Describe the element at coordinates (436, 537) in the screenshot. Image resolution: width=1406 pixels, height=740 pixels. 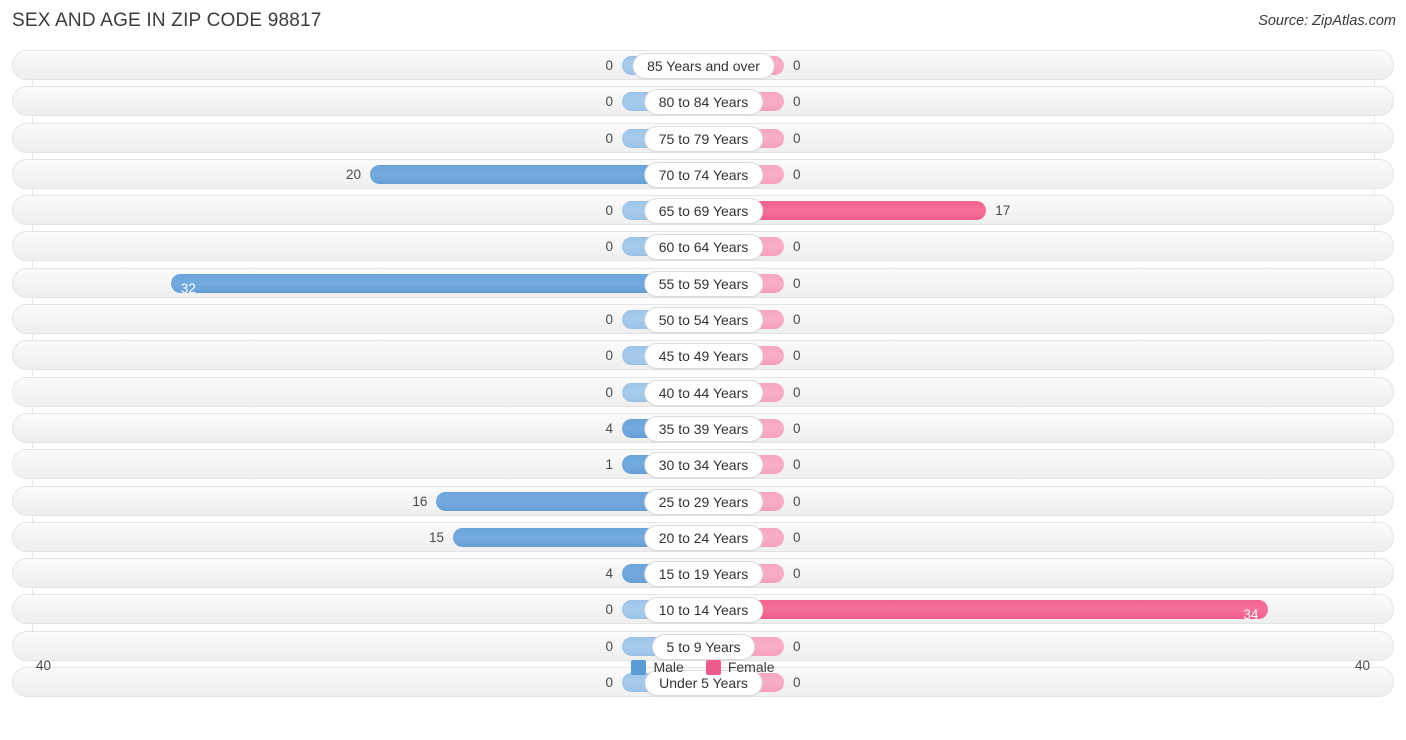
I see `male-value-label: 15` at that location.